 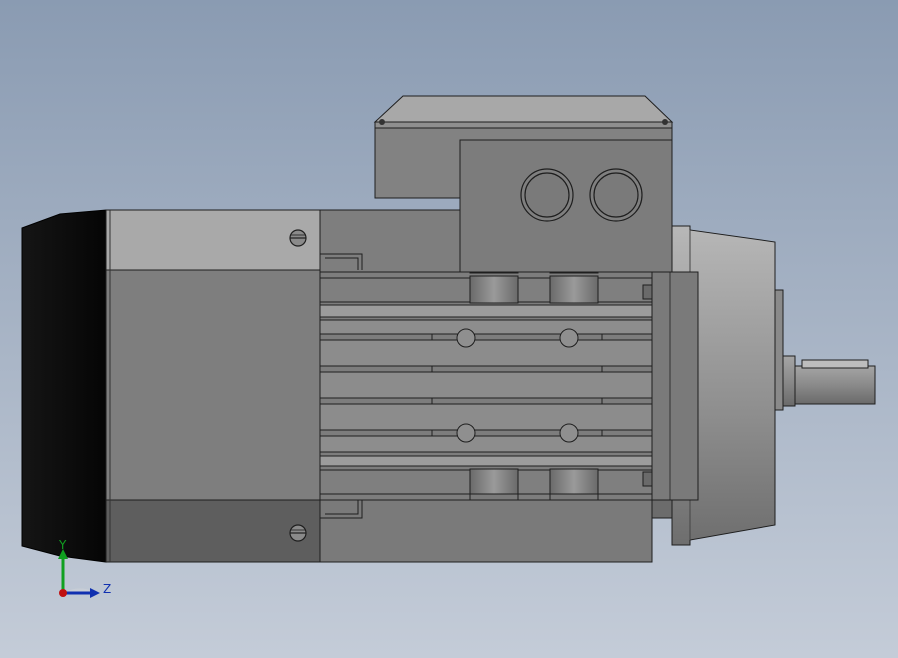 What do you see at coordinates (486, 386) in the screenshot?
I see `cooling-fins` at bounding box center [486, 386].